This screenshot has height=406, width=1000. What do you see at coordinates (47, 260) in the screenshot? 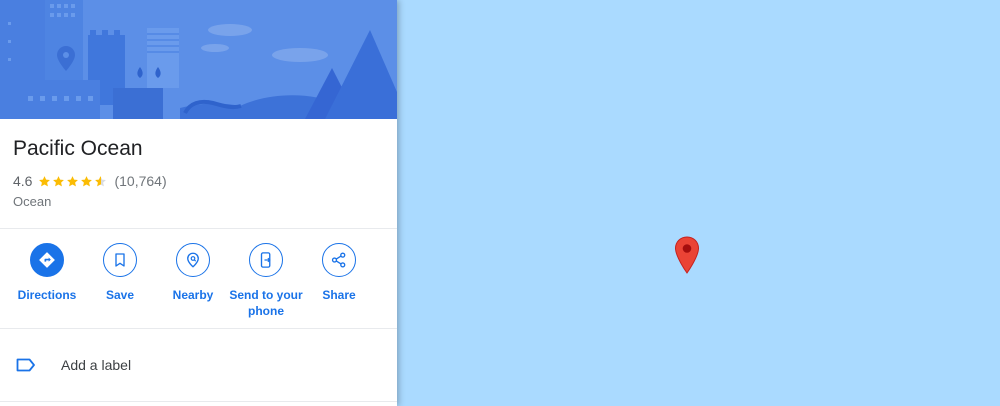
I see `directions-icon` at bounding box center [47, 260].